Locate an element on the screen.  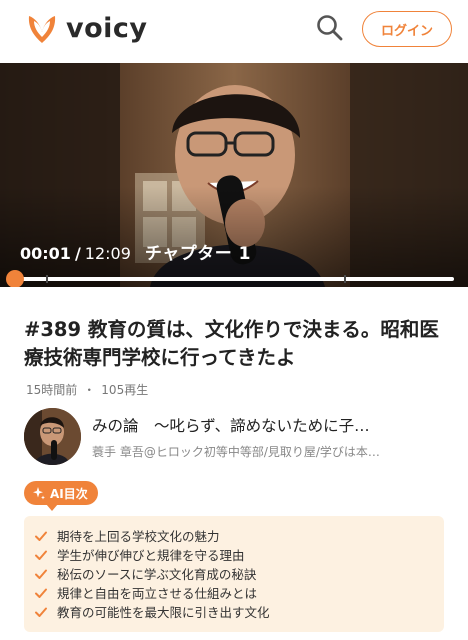
ai-summary-badge-label: AI目次 is located at coordinates (69, 493).